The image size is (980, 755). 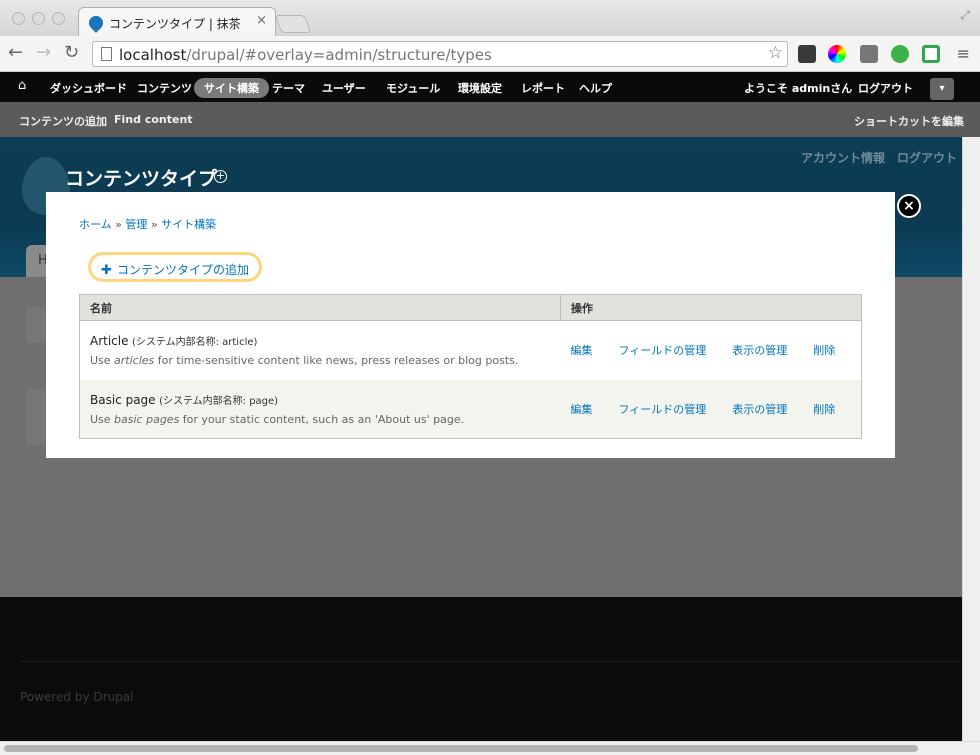 I want to click on fullscreen-icon: ⤢, so click(x=965, y=15).